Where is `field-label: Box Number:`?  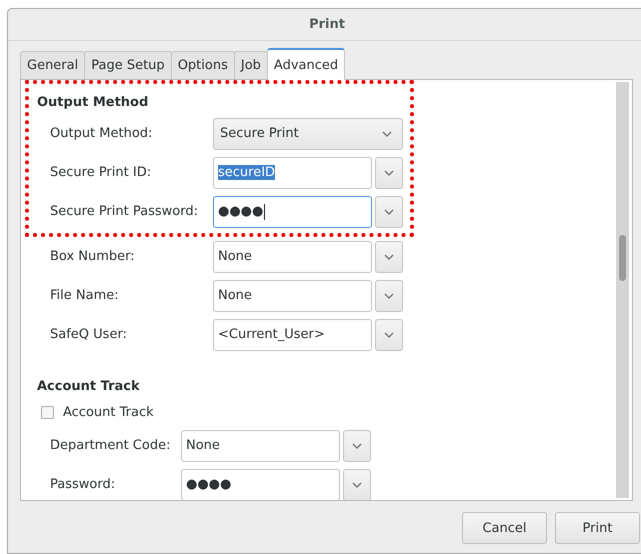
field-label: Box Number: is located at coordinates (93, 256).